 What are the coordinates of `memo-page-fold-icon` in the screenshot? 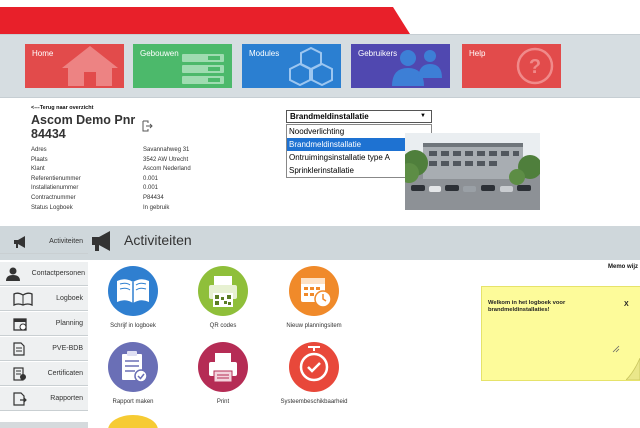 It's located at (633, 369).